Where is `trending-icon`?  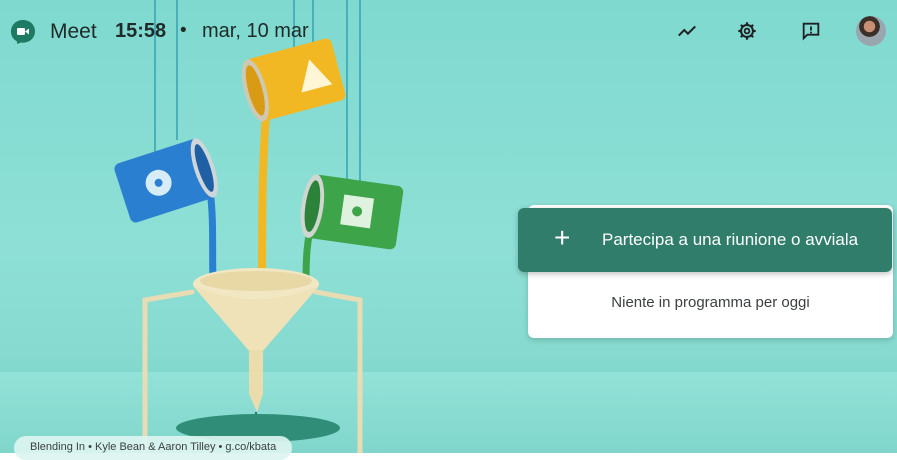 trending-icon is located at coordinates (687, 31).